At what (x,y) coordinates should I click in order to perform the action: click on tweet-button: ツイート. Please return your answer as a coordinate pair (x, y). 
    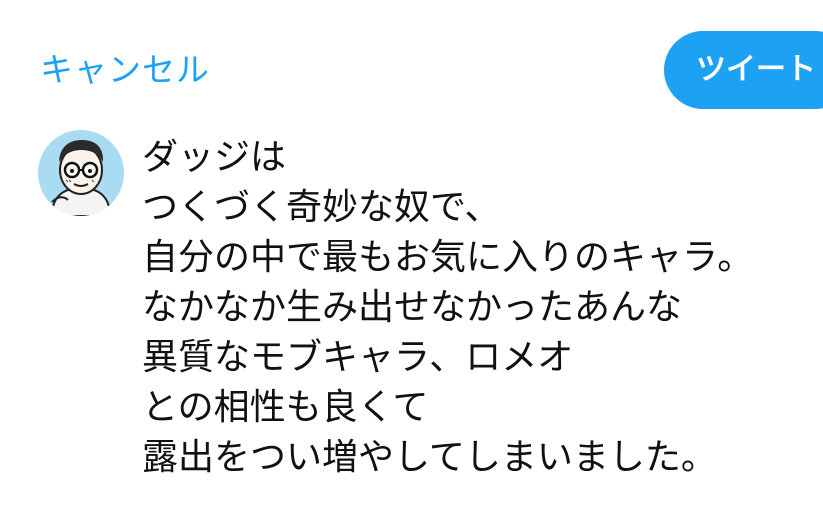
    Looking at the image, I should click on (743, 70).